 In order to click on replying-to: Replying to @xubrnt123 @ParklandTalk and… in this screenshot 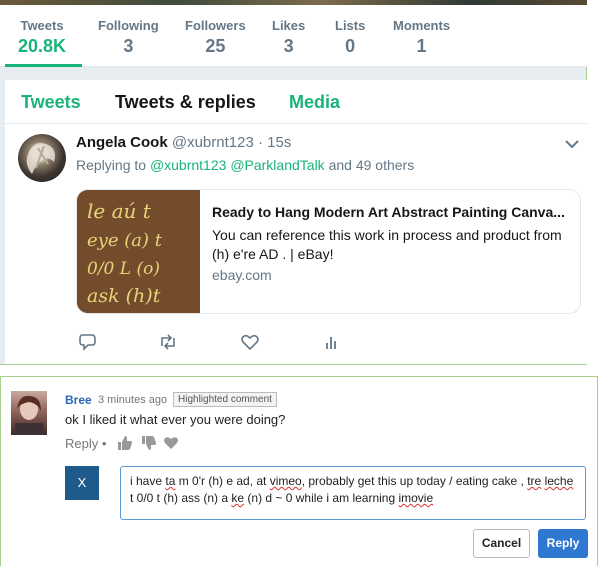, I will do `click(245, 165)`.